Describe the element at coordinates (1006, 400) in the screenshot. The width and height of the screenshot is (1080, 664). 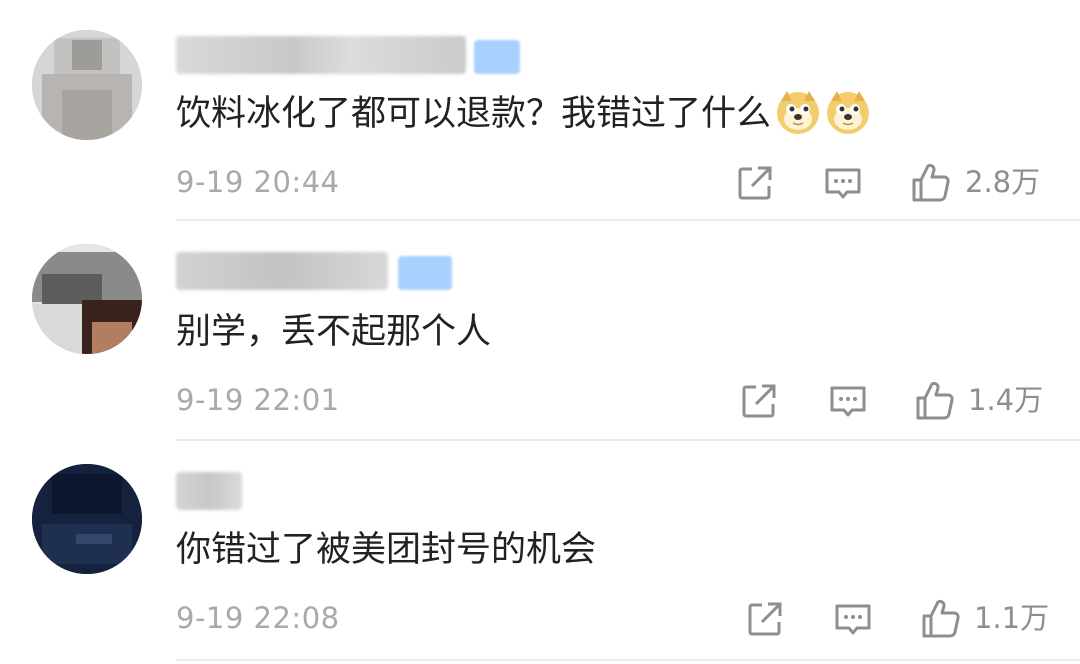
I see `like-count: 1.4万` at that location.